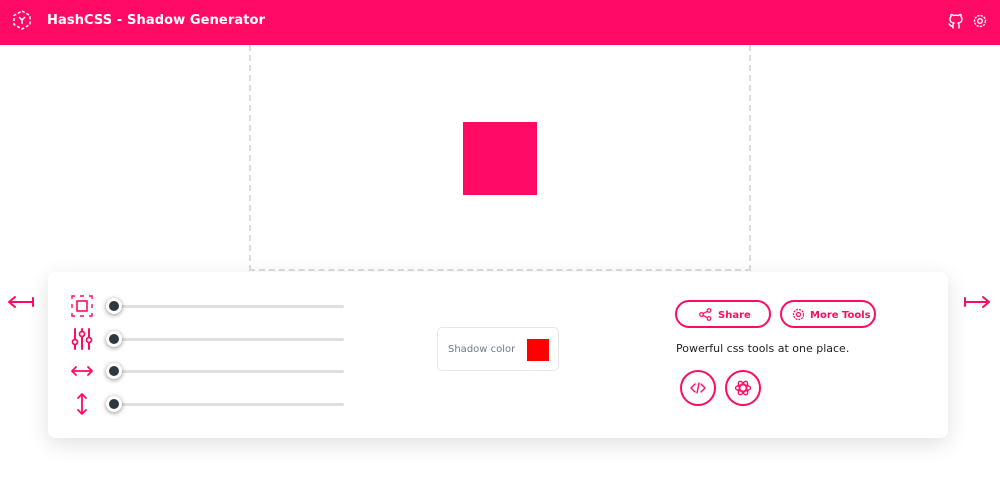 The height and width of the screenshot is (500, 1000). I want to click on code-icon, so click(698, 388).